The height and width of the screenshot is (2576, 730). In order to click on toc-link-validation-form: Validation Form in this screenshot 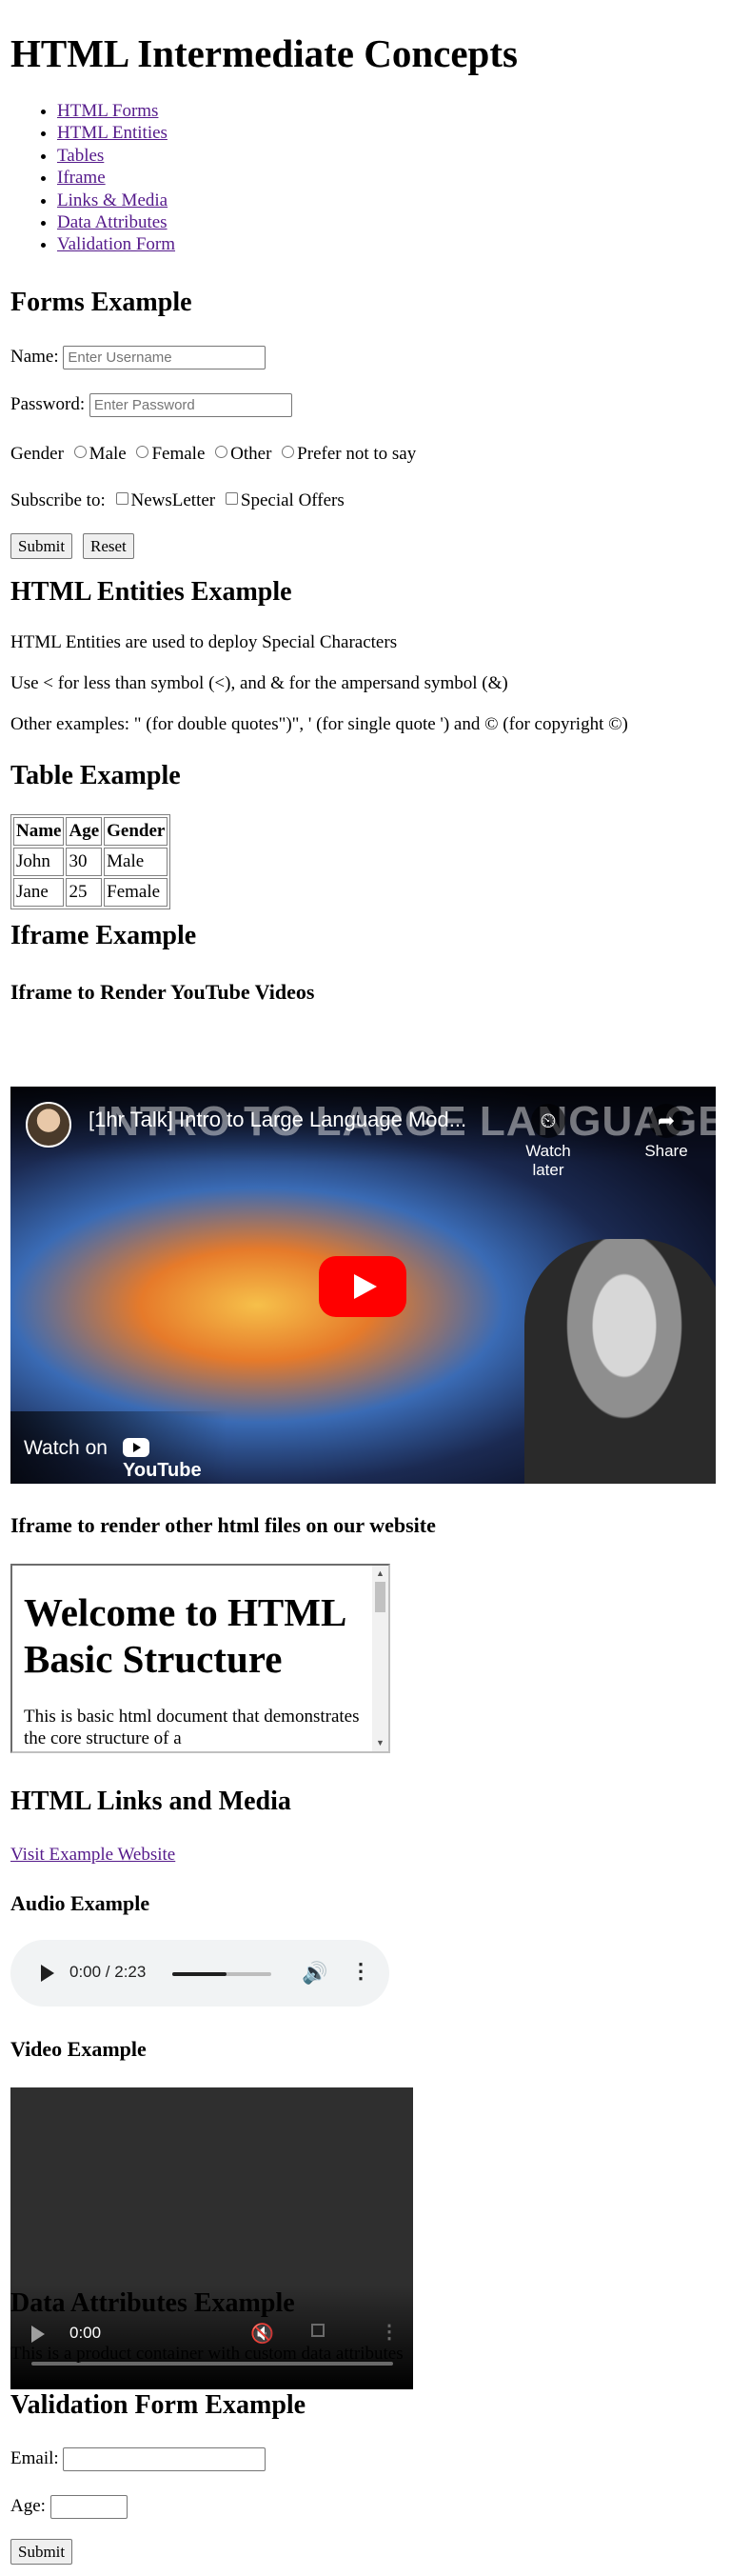, I will do `click(116, 244)`.